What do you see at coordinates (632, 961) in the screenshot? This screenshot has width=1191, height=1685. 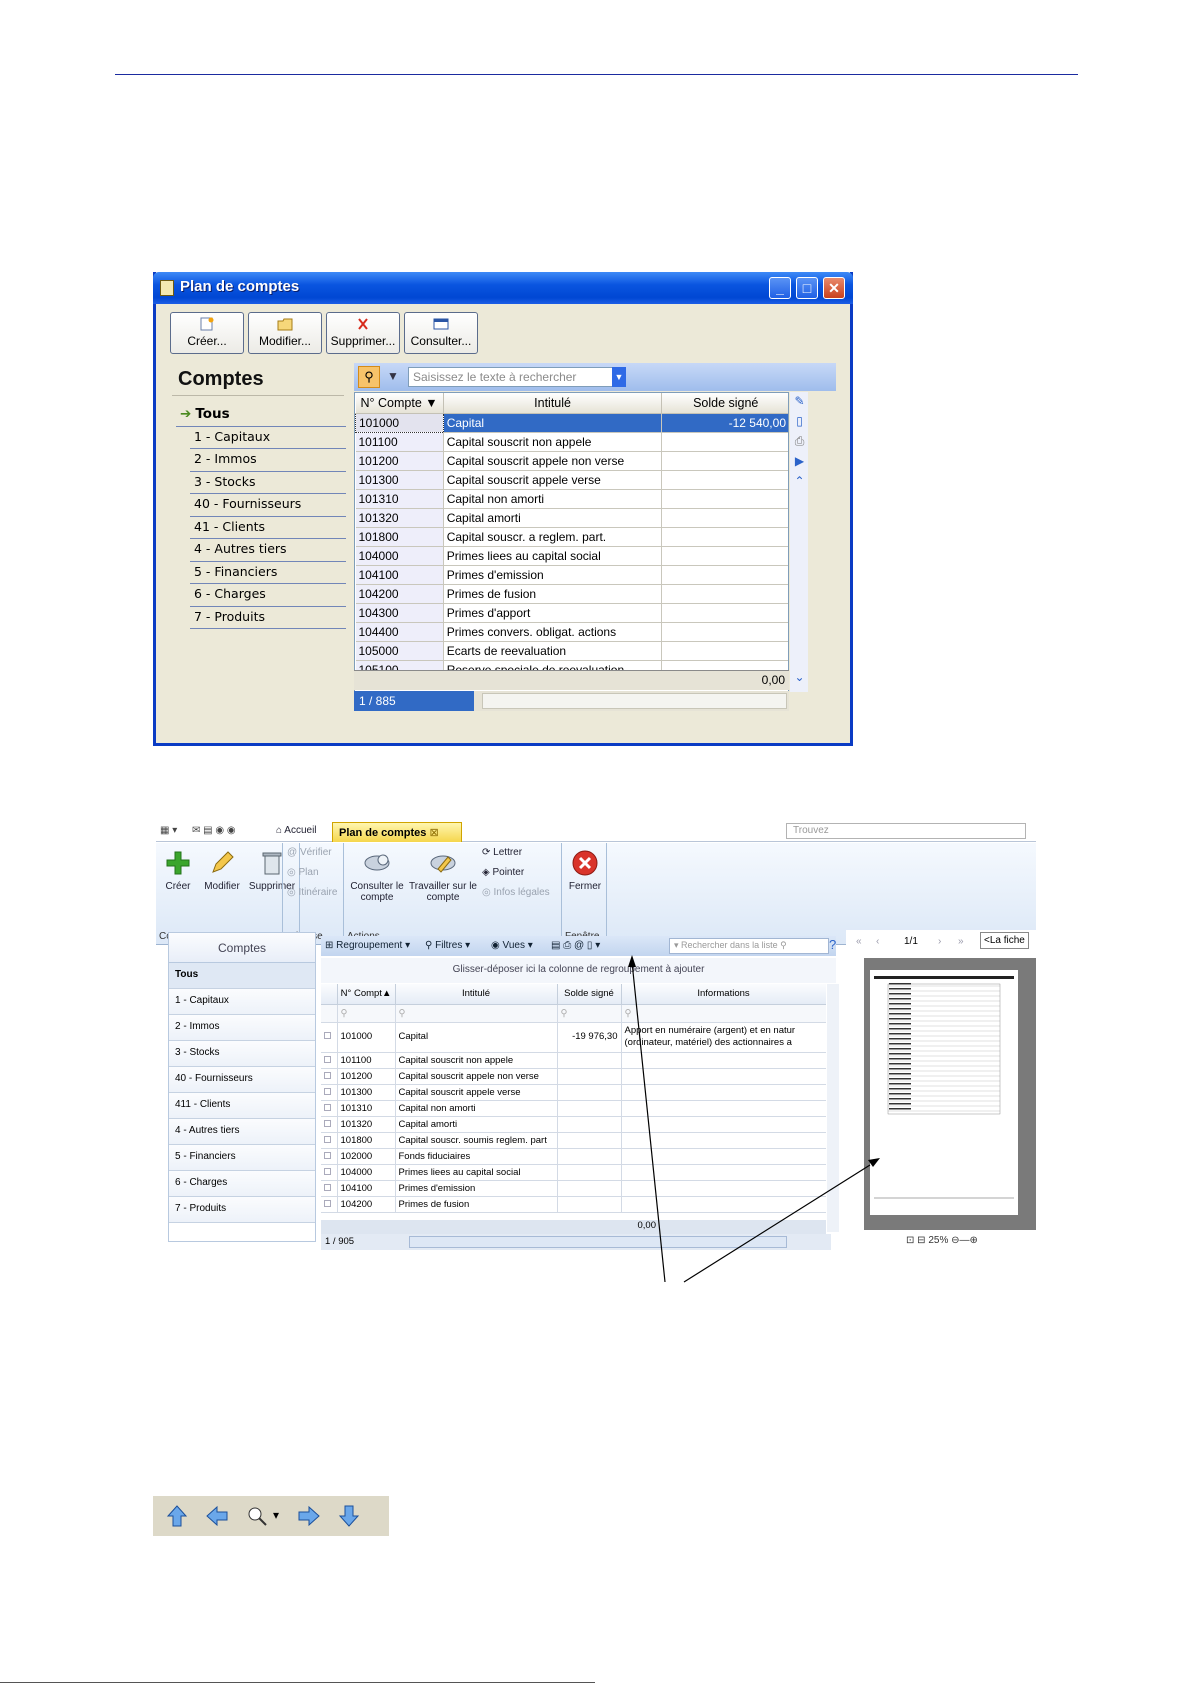 I see `arrow-head` at bounding box center [632, 961].